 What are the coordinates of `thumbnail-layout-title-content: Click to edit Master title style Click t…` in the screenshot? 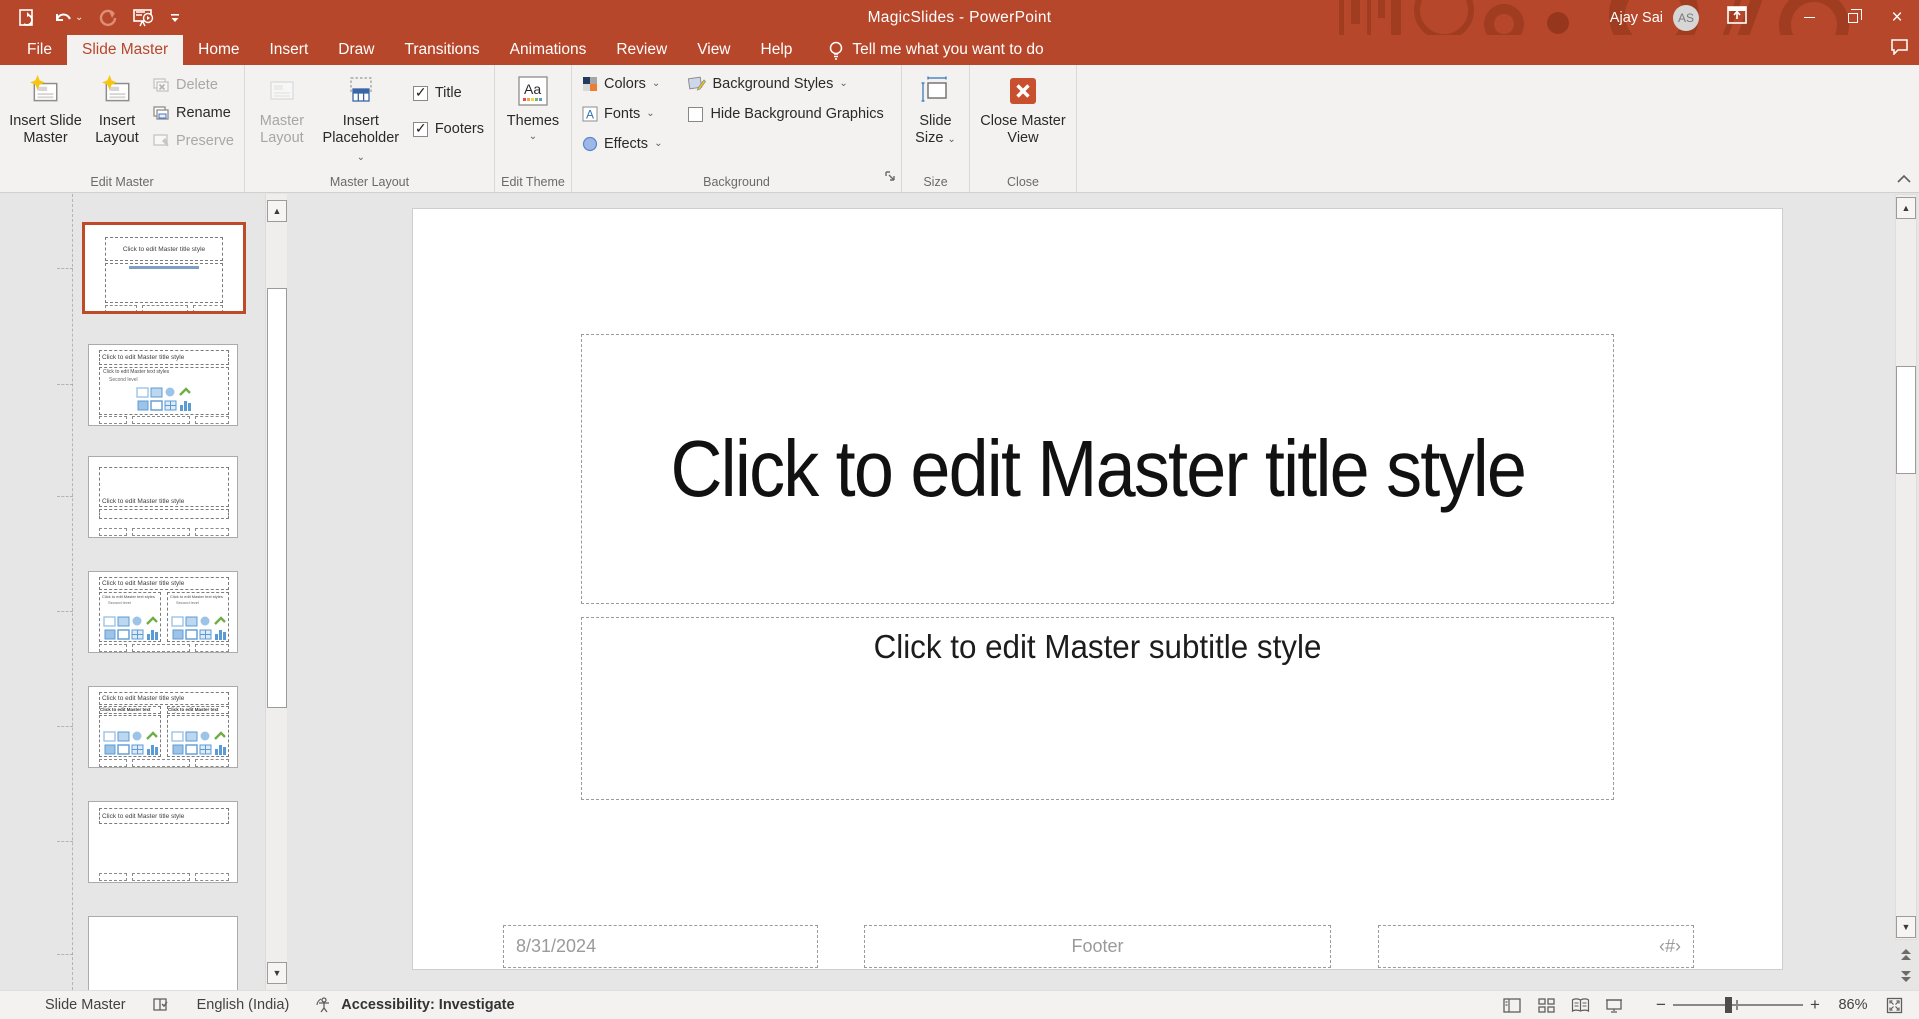 It's located at (163, 385).